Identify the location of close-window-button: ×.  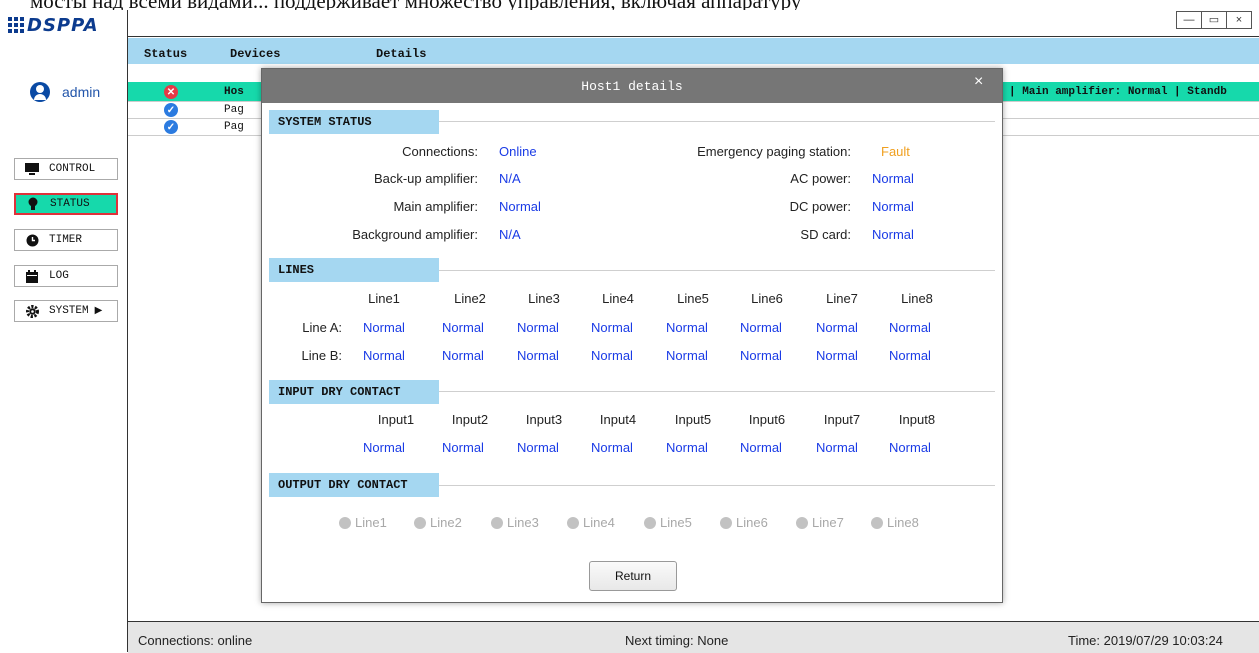
(1239, 20).